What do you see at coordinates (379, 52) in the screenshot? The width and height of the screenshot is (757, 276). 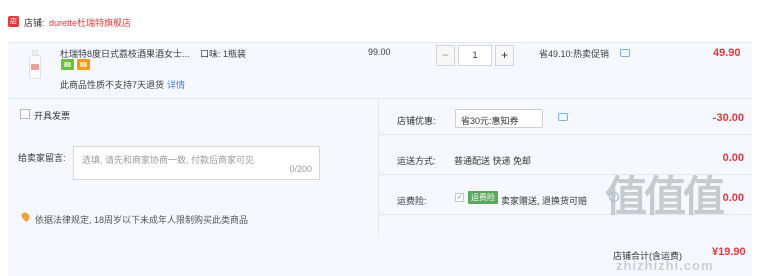 I see `unit-price: 99.00` at bounding box center [379, 52].